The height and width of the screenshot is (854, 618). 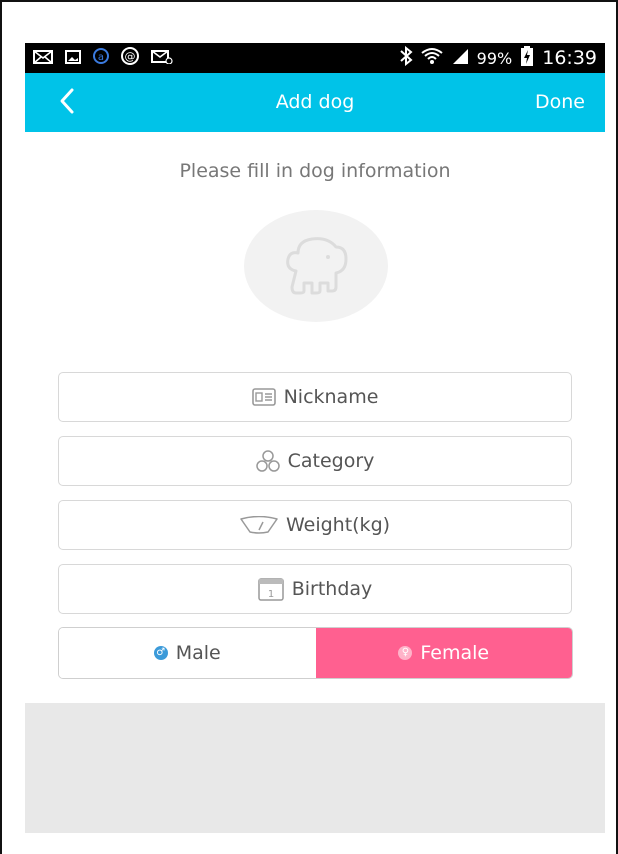 I want to click on dog-placeholder-icon, so click(x=317, y=266).